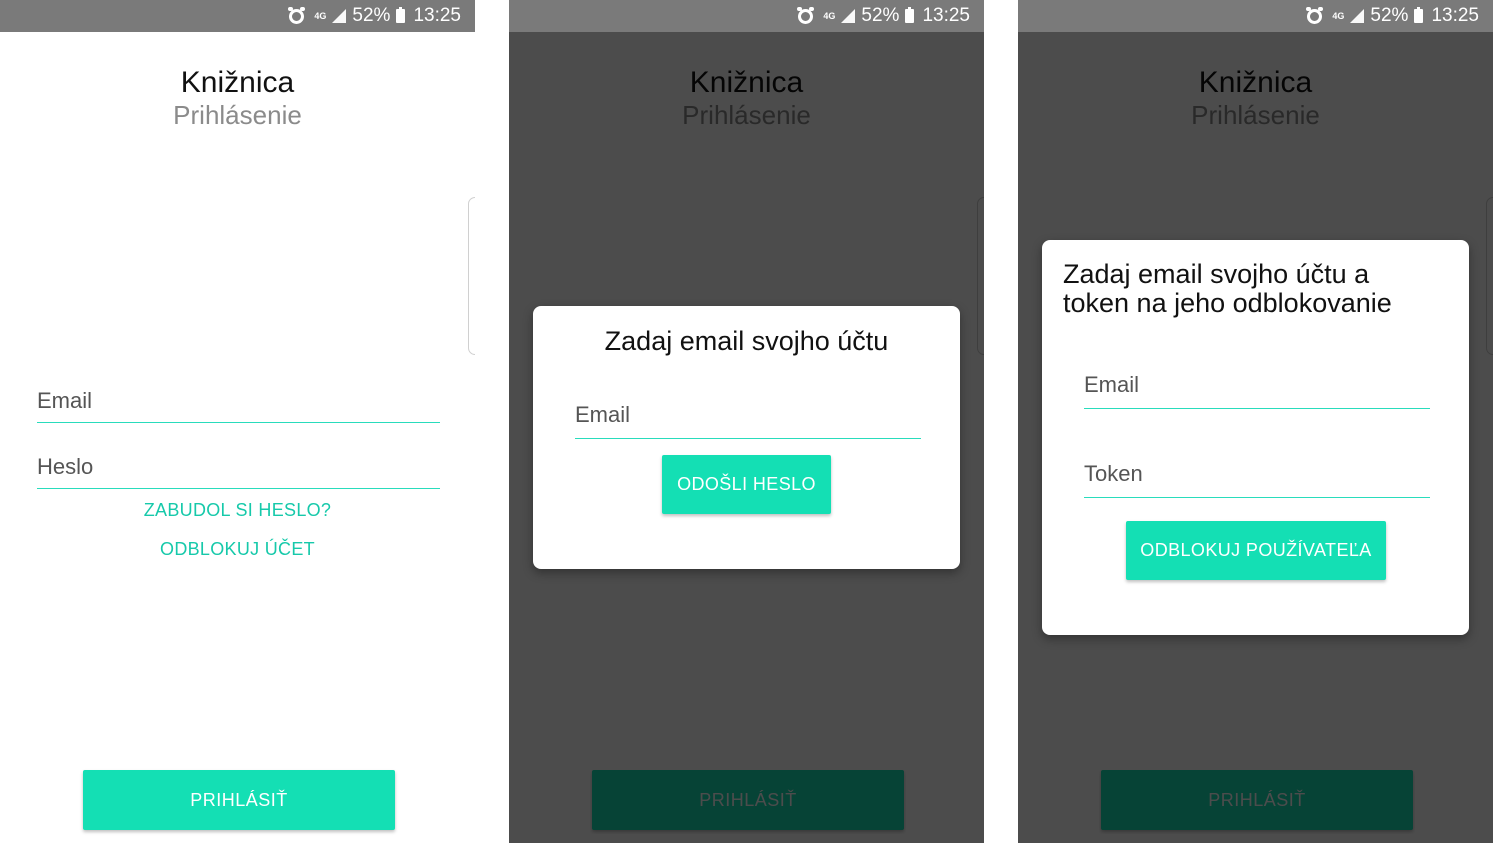 This screenshot has width=1493, height=843. What do you see at coordinates (237, 82) in the screenshot?
I see `app-title: Knižnica` at bounding box center [237, 82].